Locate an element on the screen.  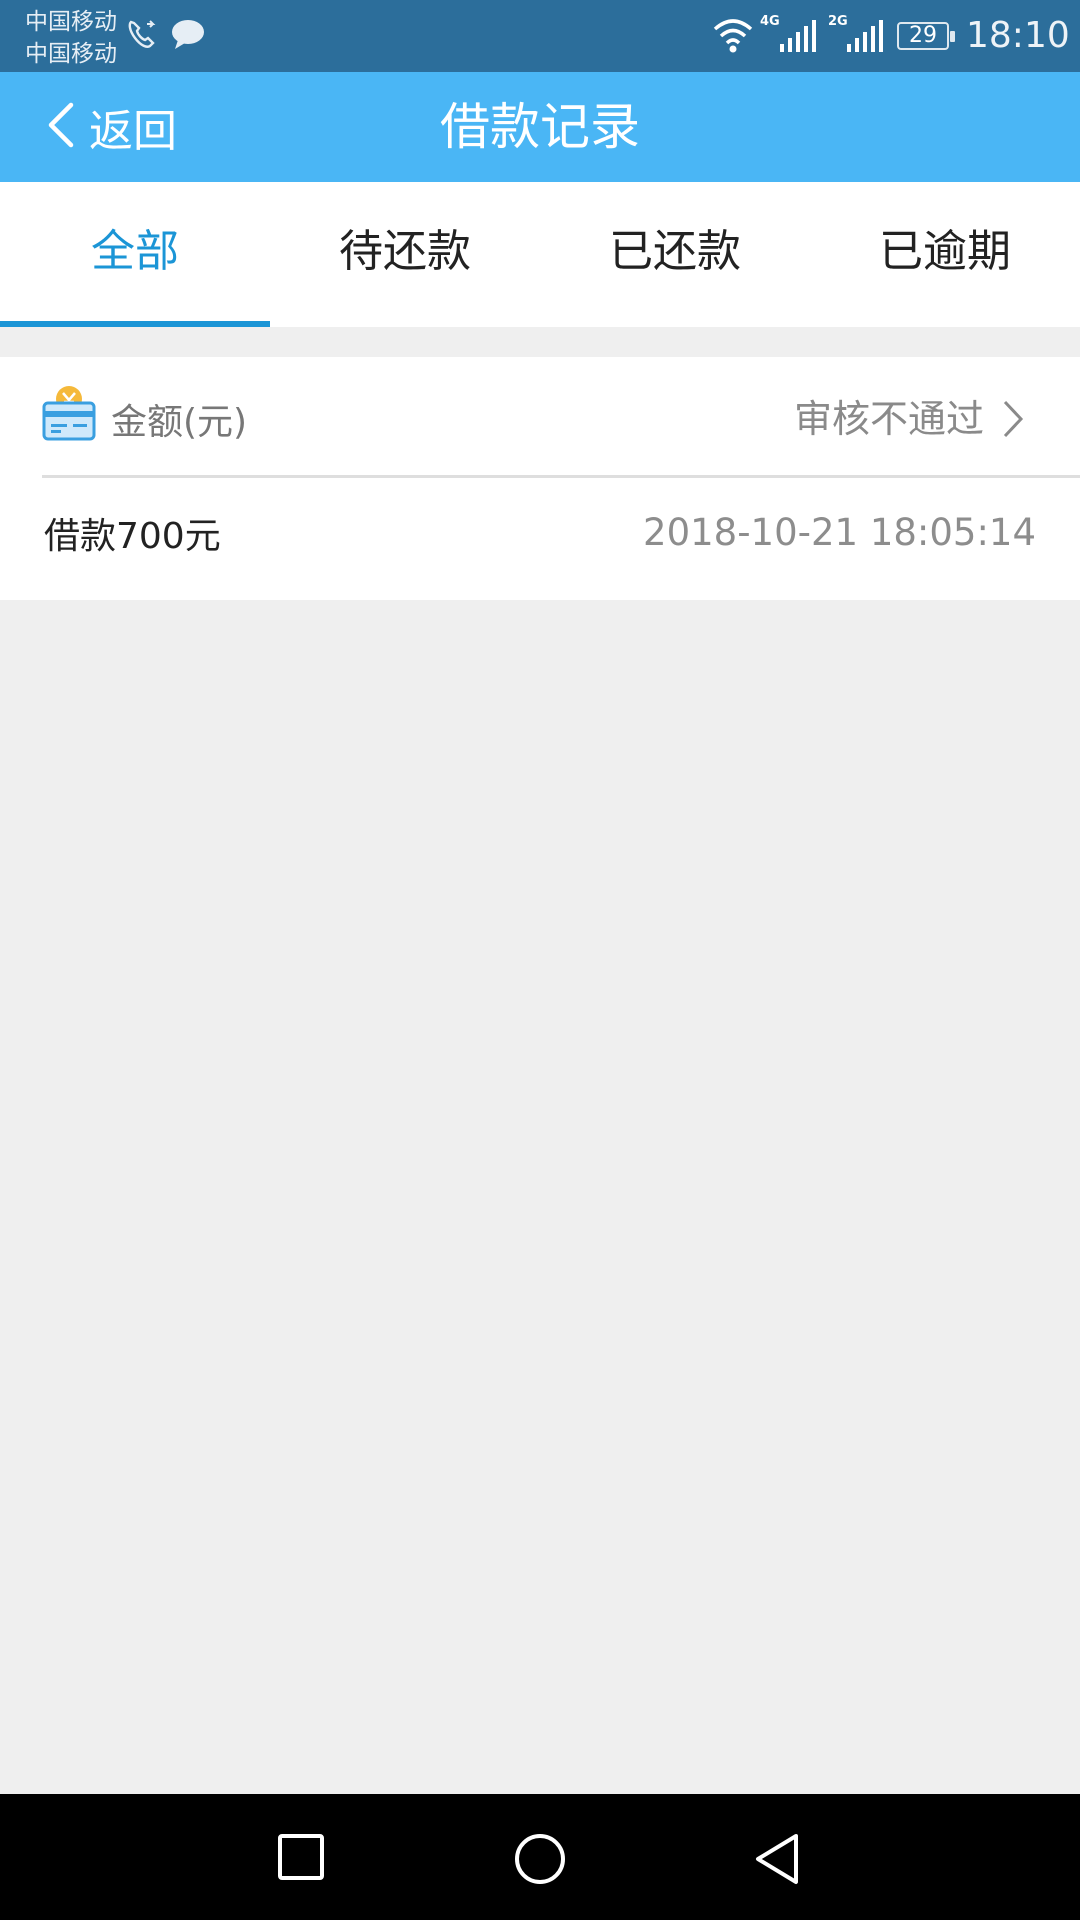
message-icon is located at coordinates (188, 36).